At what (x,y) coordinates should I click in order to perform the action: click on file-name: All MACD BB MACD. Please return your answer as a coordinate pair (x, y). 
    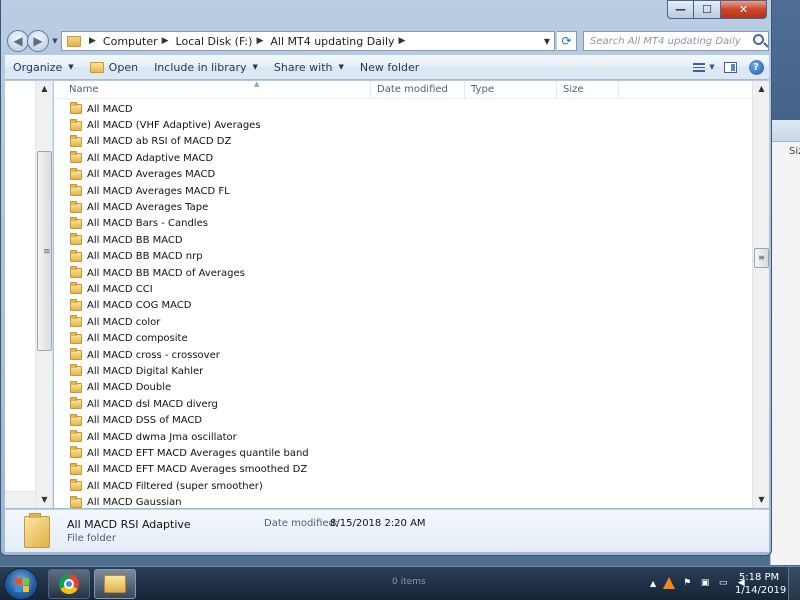
    Looking at the image, I should click on (135, 240).